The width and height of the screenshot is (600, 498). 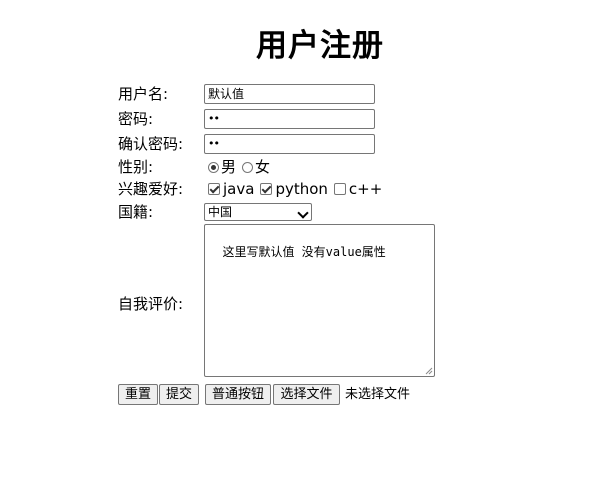 What do you see at coordinates (306, 394) in the screenshot?
I see `choose-file-button: 选择文件` at bounding box center [306, 394].